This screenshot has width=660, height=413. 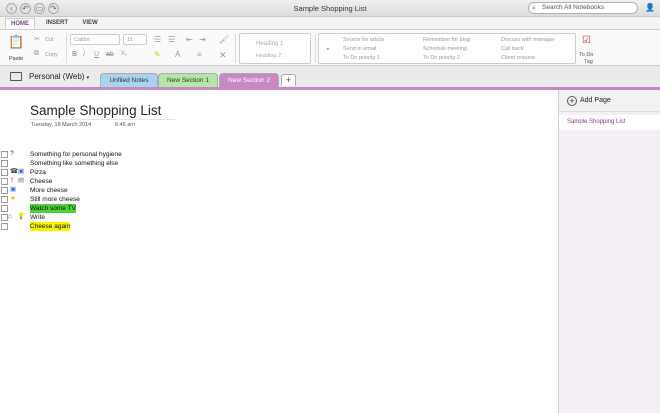 What do you see at coordinates (88, 78) in the screenshot?
I see `chevron-down-icon: ▾` at bounding box center [88, 78].